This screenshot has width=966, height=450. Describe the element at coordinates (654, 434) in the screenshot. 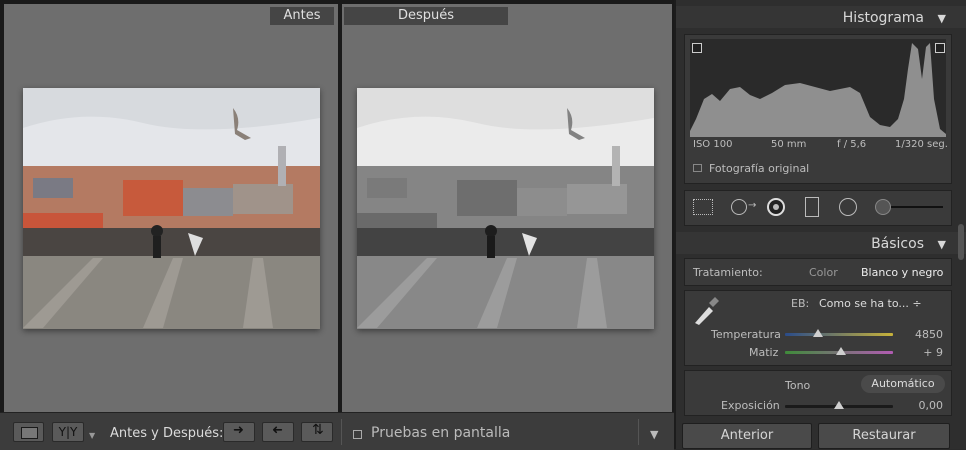

I see `toolbar-options-icon: ▼` at that location.